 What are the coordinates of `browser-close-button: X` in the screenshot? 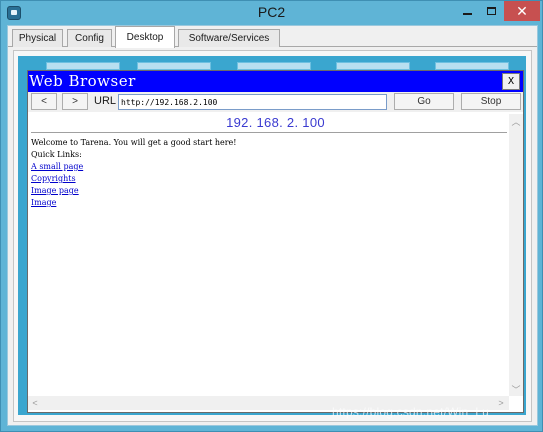 It's located at (511, 81).